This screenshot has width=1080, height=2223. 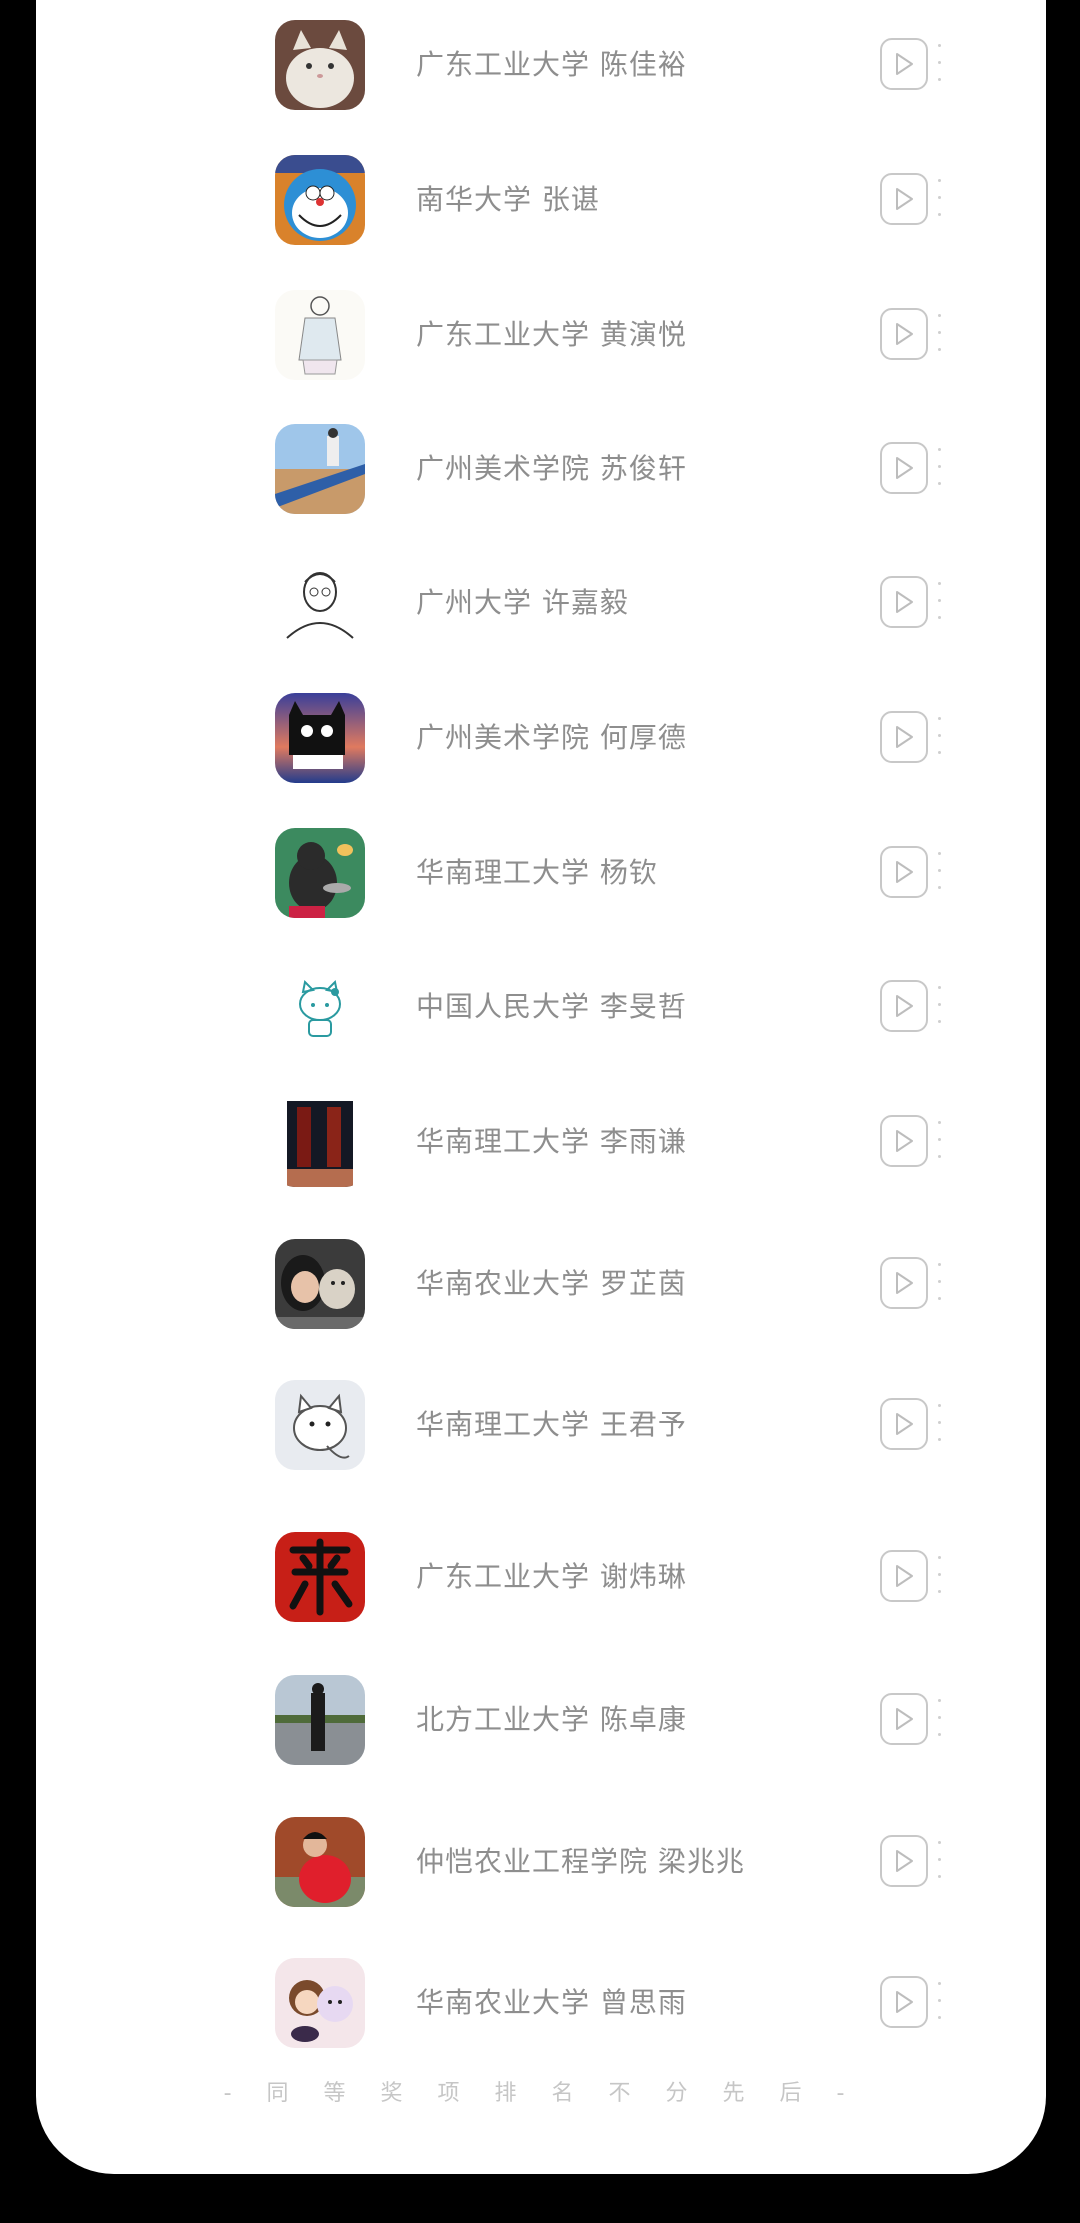 What do you see at coordinates (541, 2093) in the screenshot?
I see `ranking-note: - 同 等 奖 项 排 名 不 分 先 后 -` at bounding box center [541, 2093].